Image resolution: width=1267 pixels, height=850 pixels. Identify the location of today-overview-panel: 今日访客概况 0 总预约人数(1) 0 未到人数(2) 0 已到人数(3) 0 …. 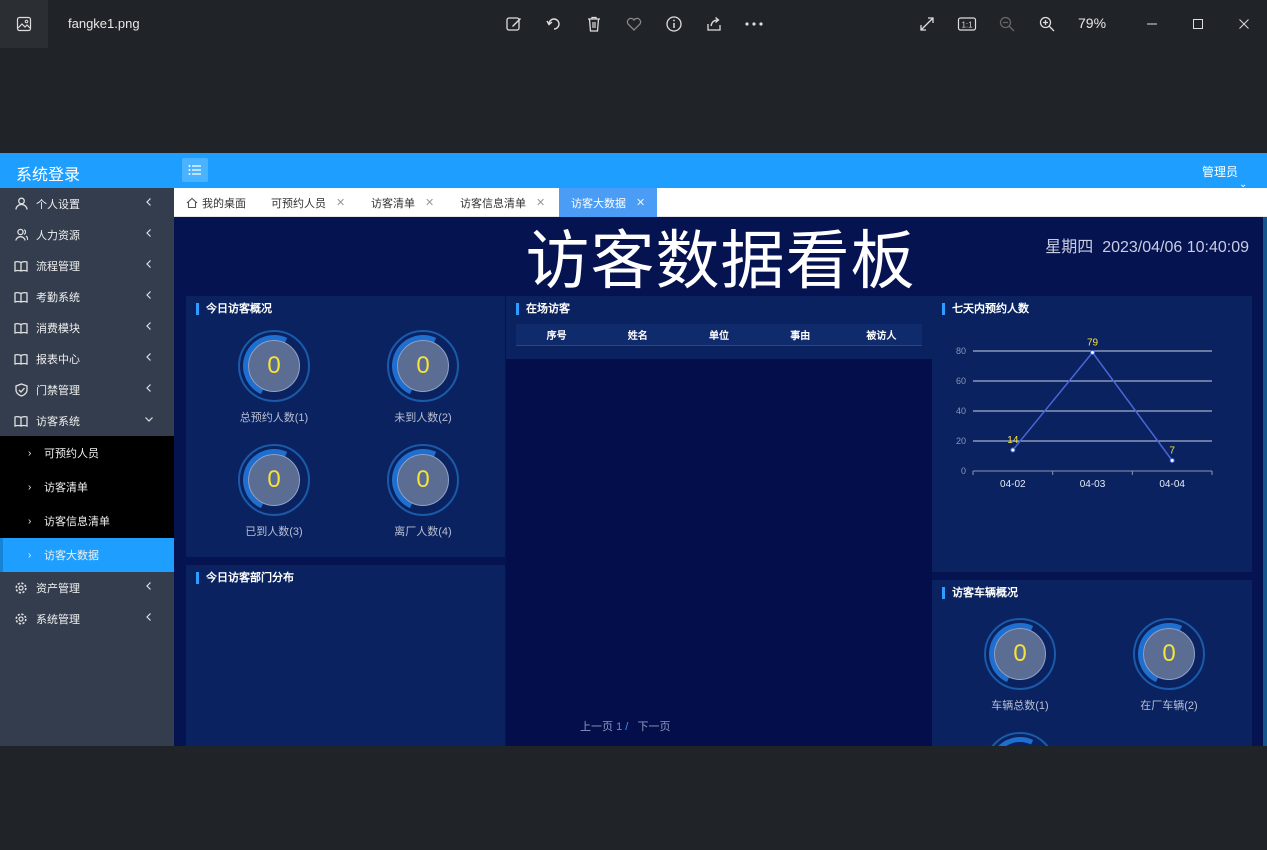
(345, 426).